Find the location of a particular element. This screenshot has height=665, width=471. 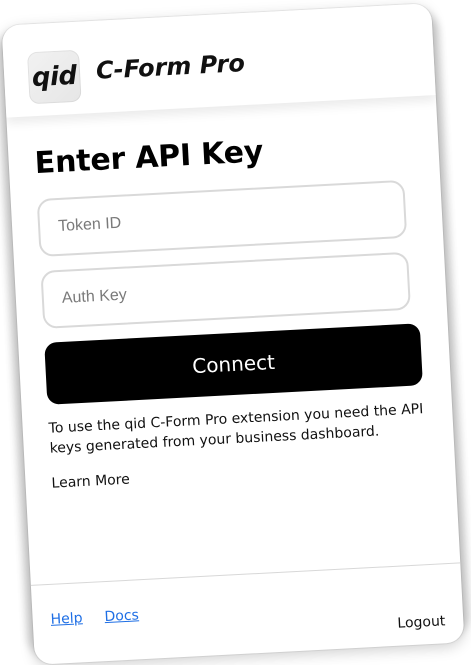

page-title: Enter API Key is located at coordinates (149, 158).